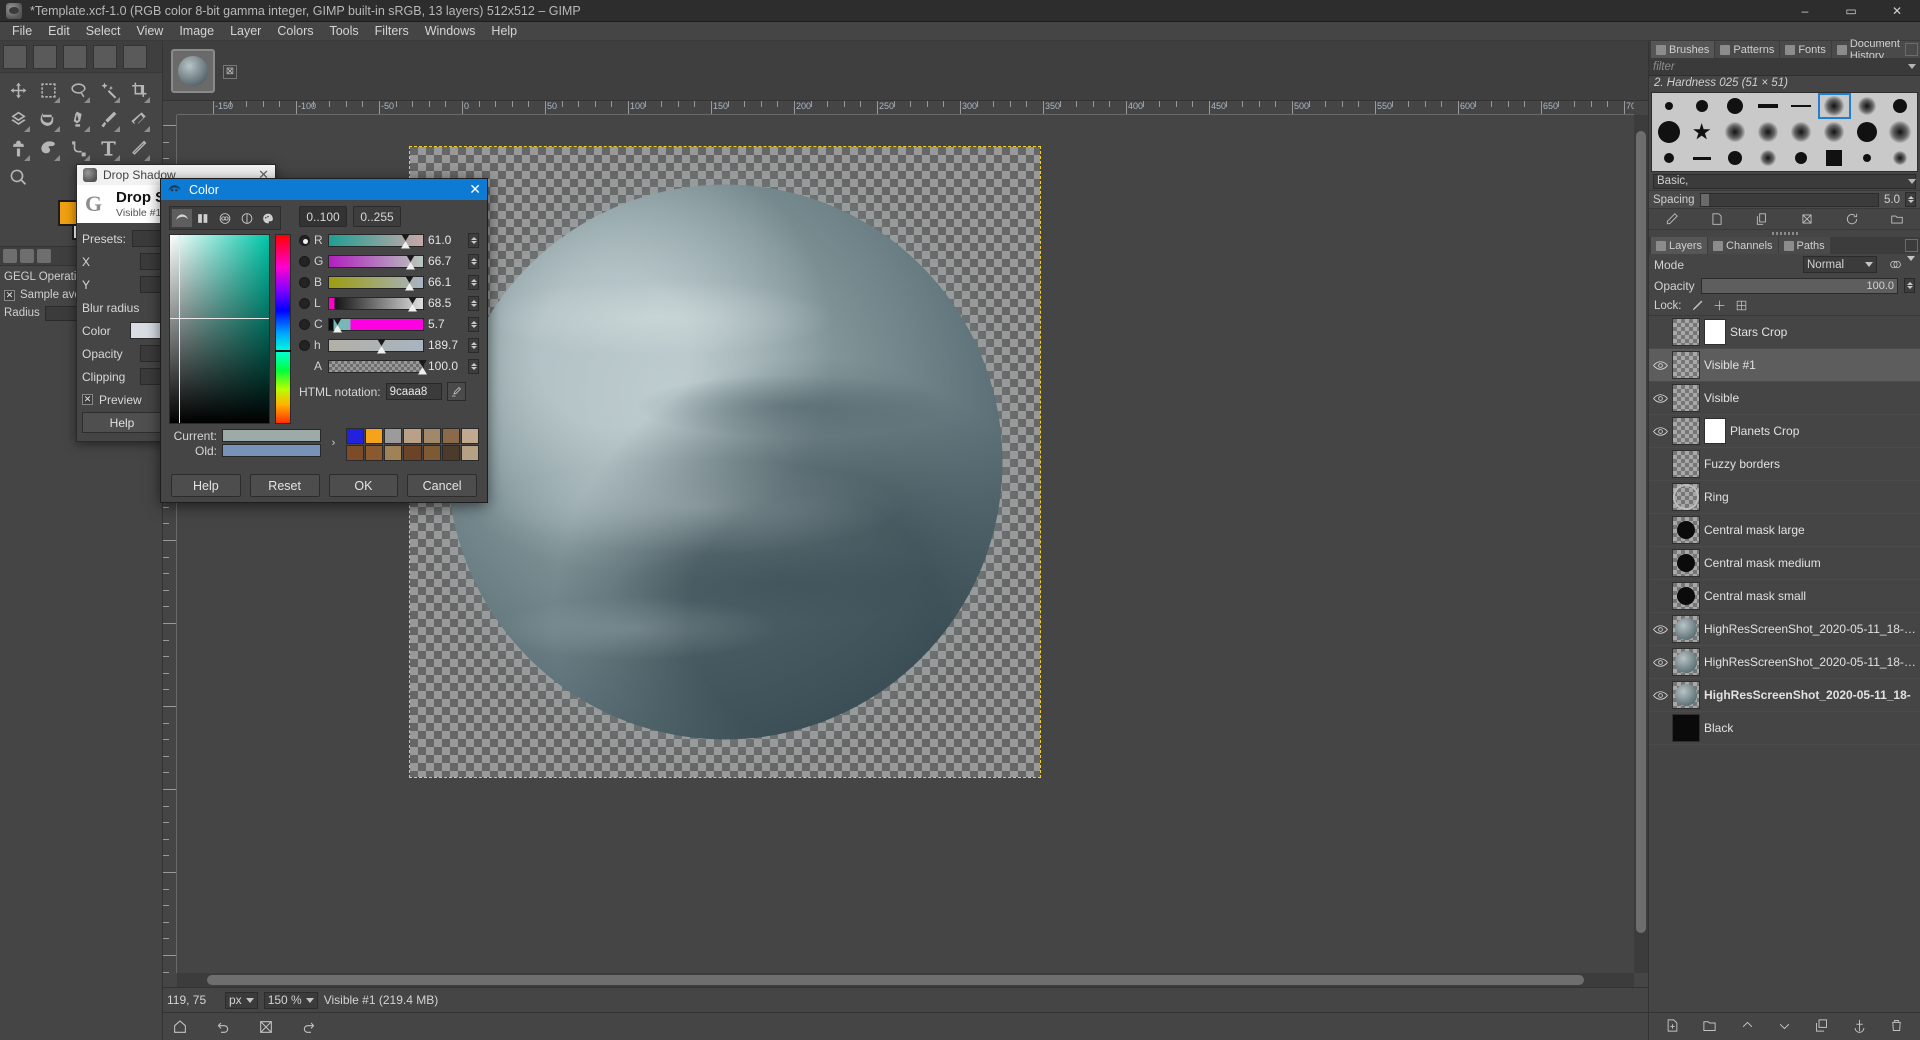  I want to click on html-notation-input: 9caaa8, so click(413, 391).